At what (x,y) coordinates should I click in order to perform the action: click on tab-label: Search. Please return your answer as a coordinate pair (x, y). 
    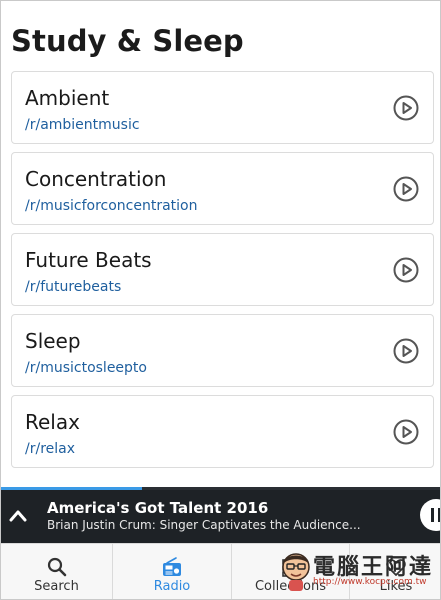
    Looking at the image, I should click on (56, 586).